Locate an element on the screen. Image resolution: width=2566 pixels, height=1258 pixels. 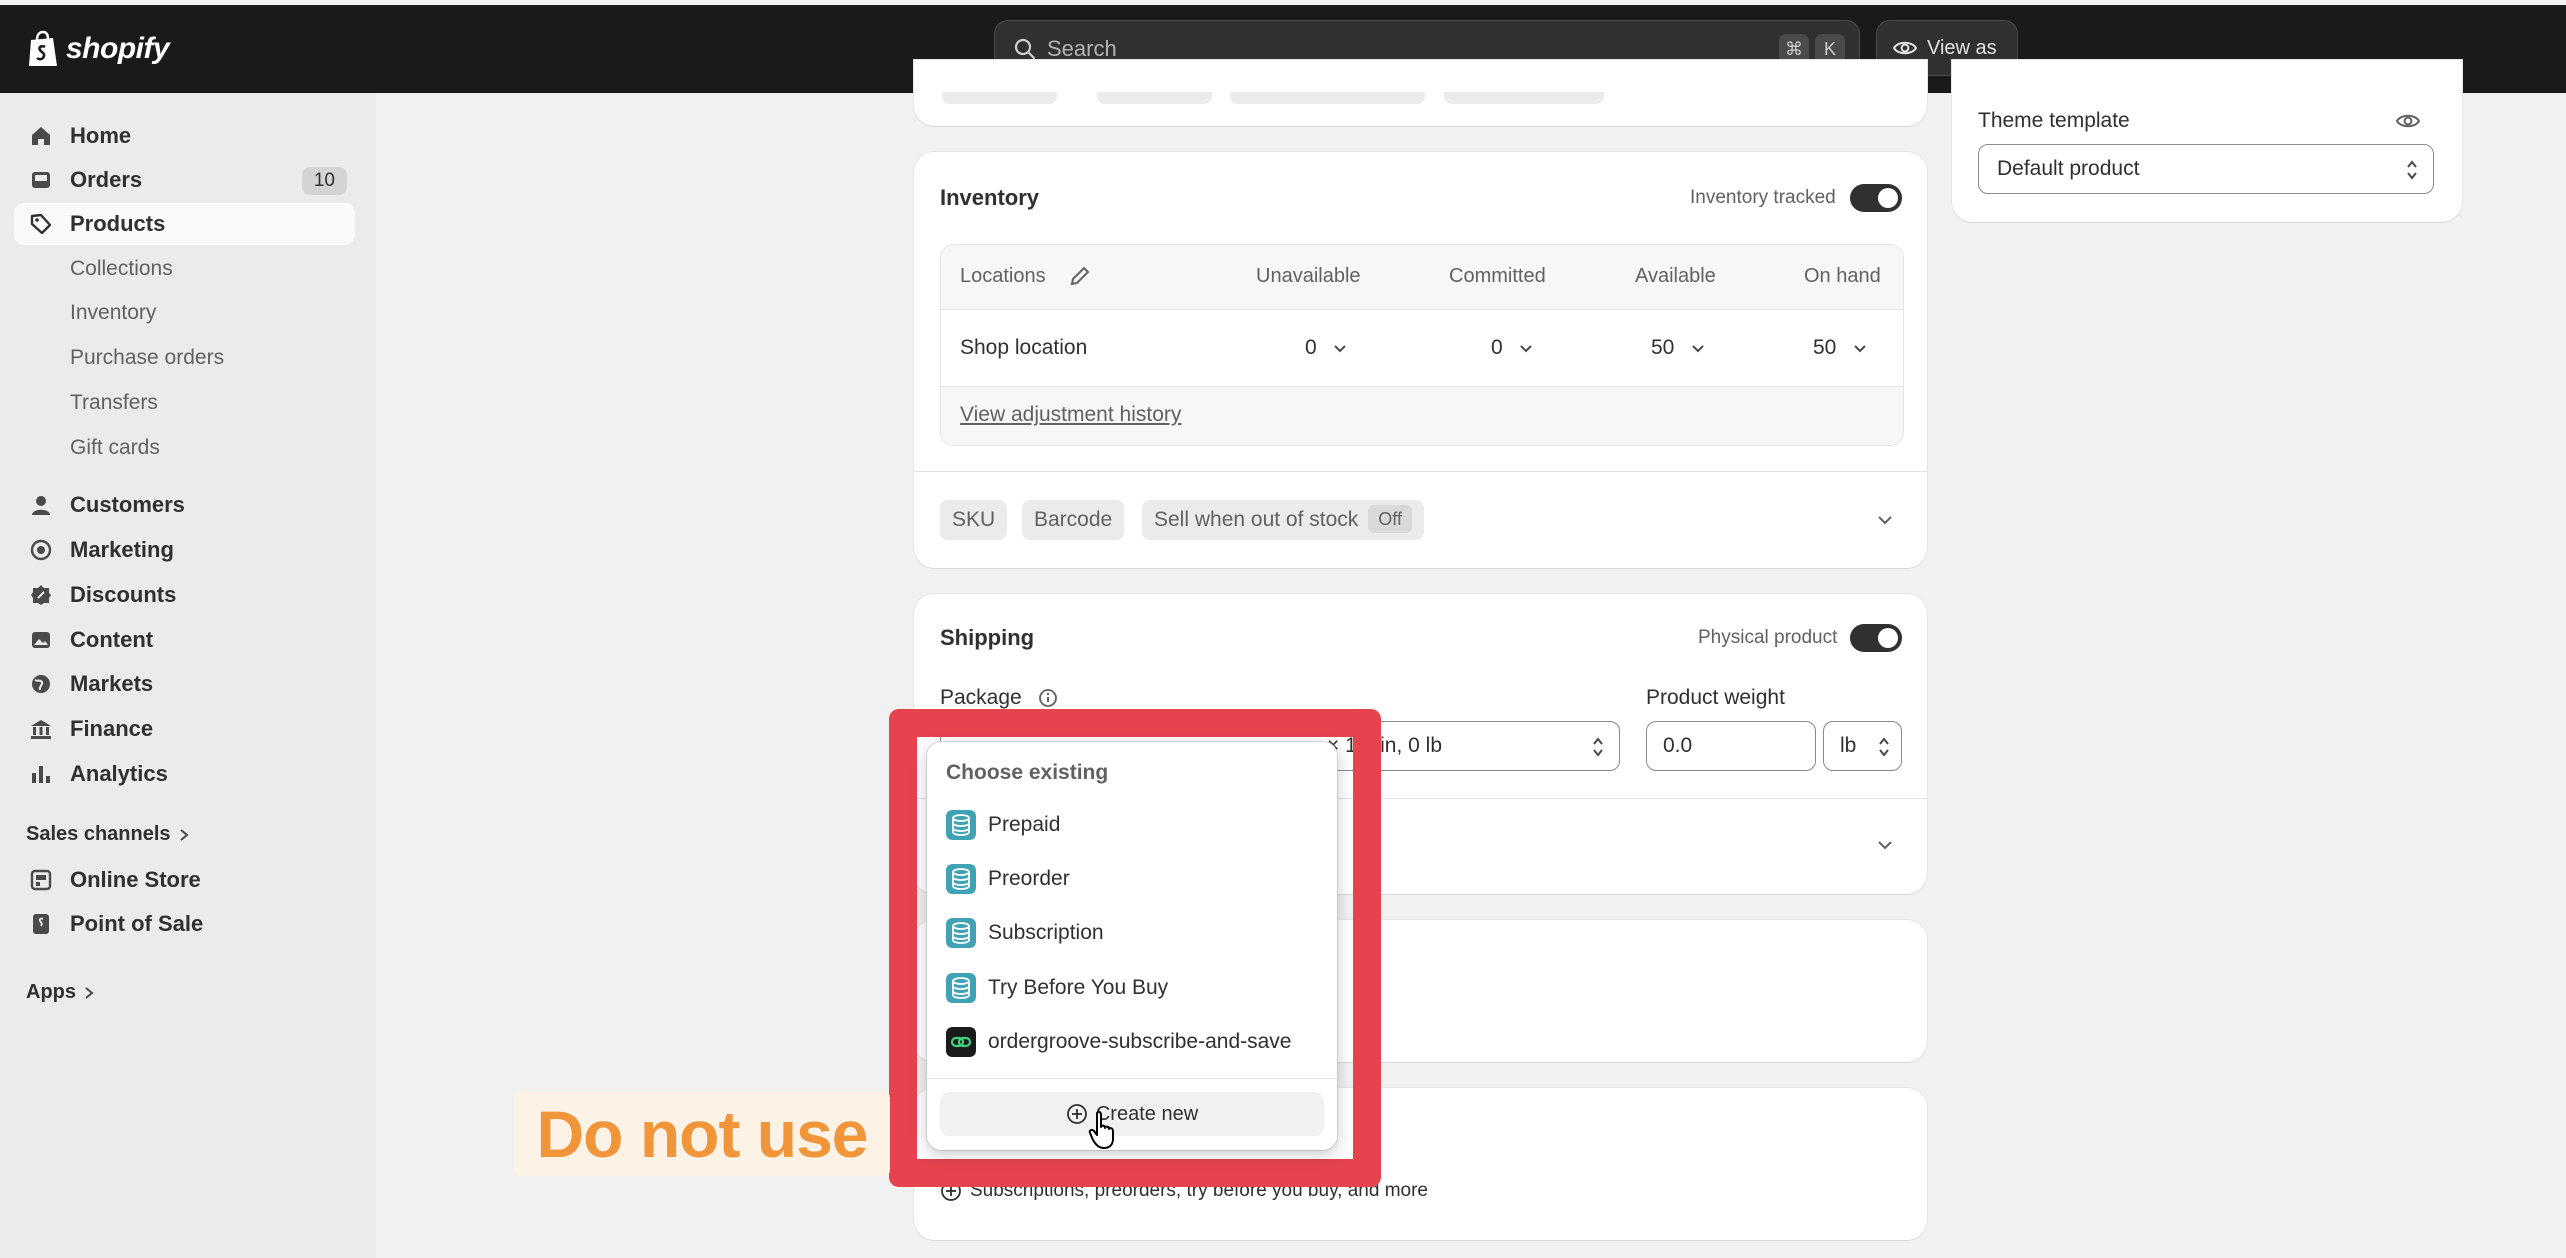
sidebar-item-online-store: Online Store is located at coordinates (184, 880).